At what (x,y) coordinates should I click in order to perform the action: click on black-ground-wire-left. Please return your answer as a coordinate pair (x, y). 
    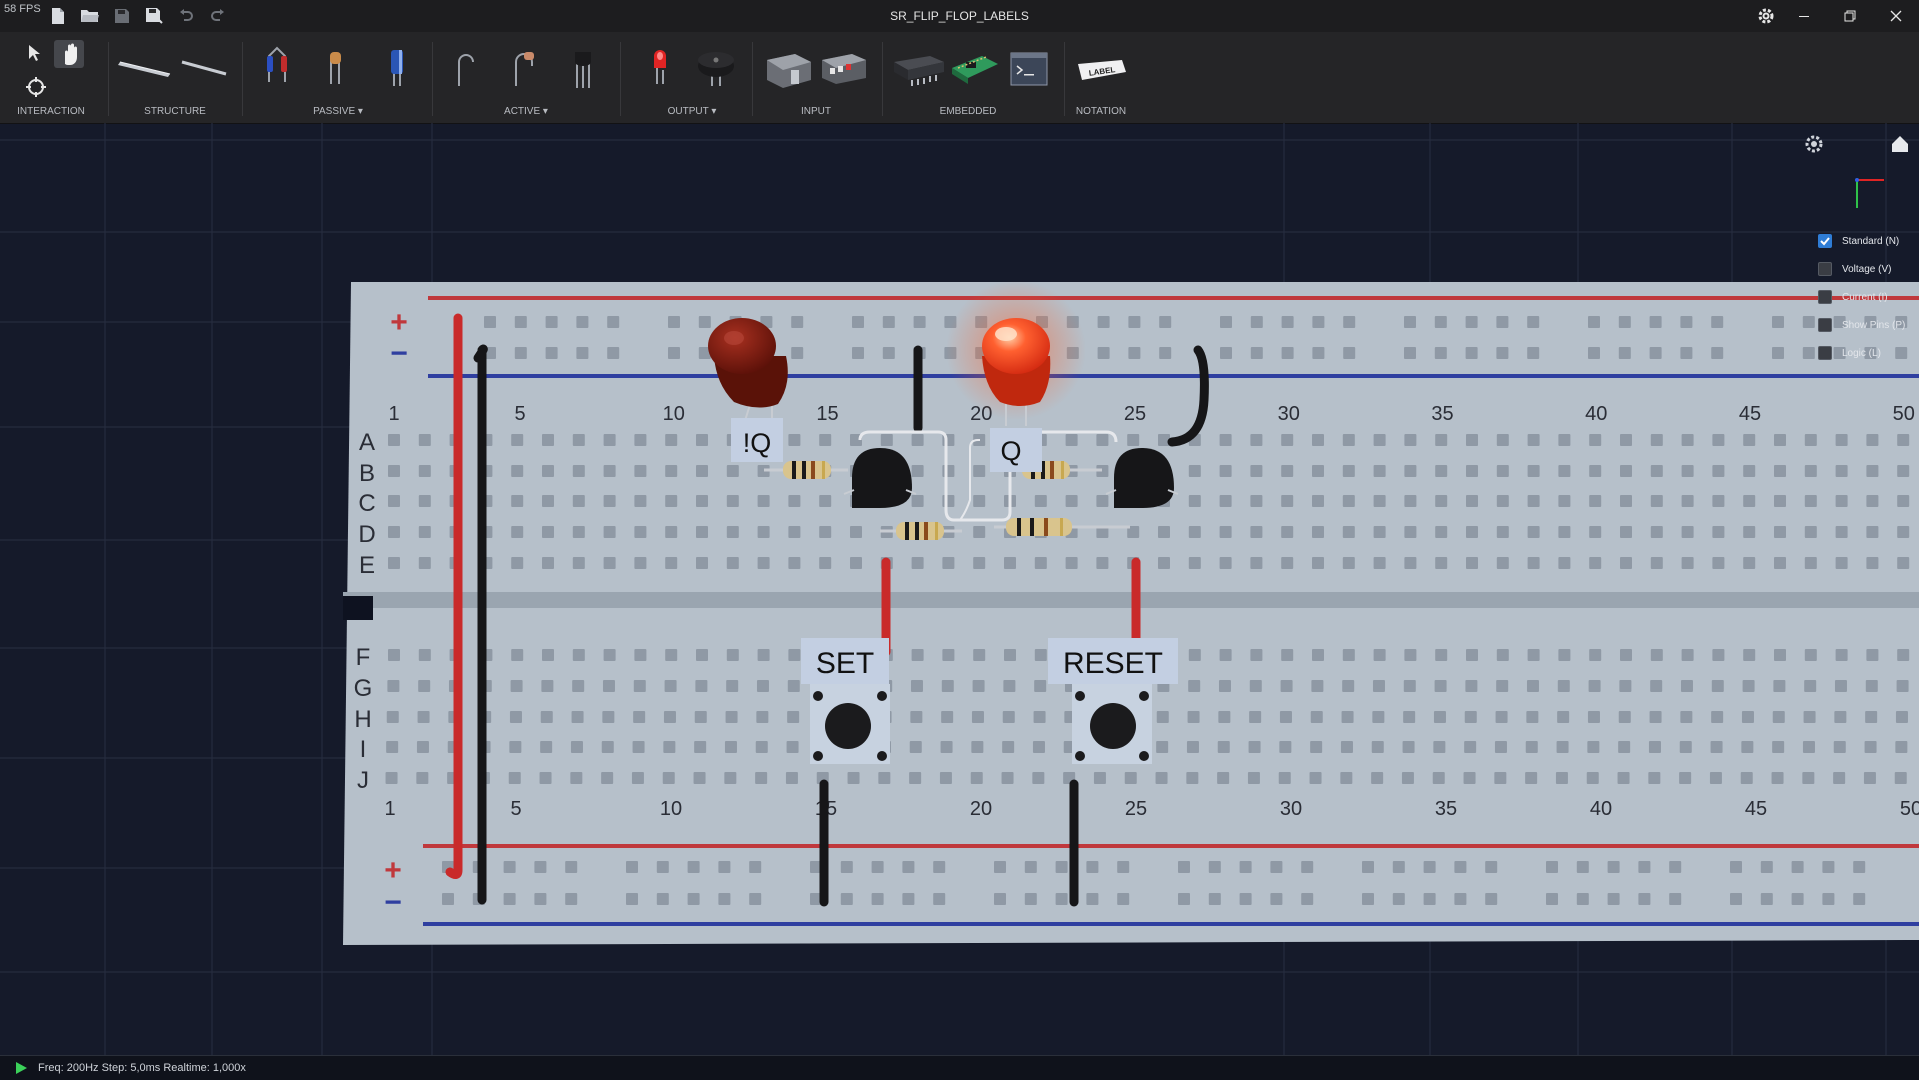
    Looking at the image, I should click on (480, 624).